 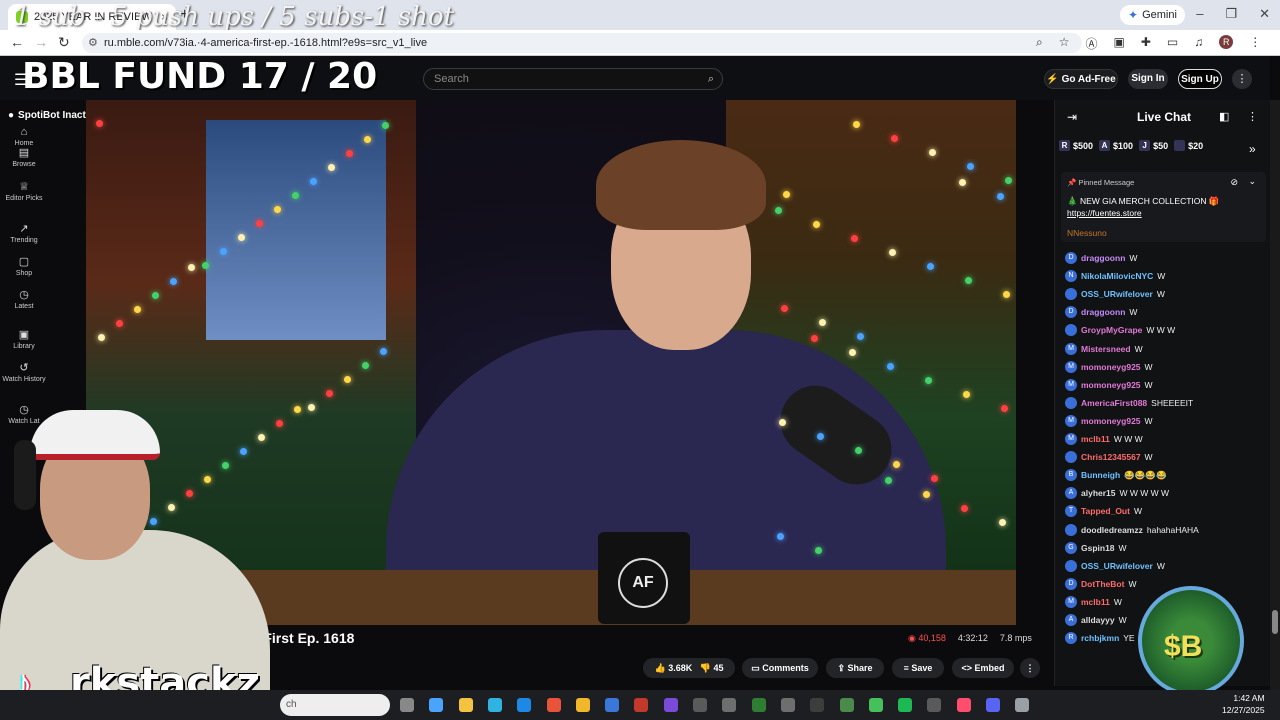 I want to click on sidebar-item-trending: ↗ Trending, so click(x=24, y=233).